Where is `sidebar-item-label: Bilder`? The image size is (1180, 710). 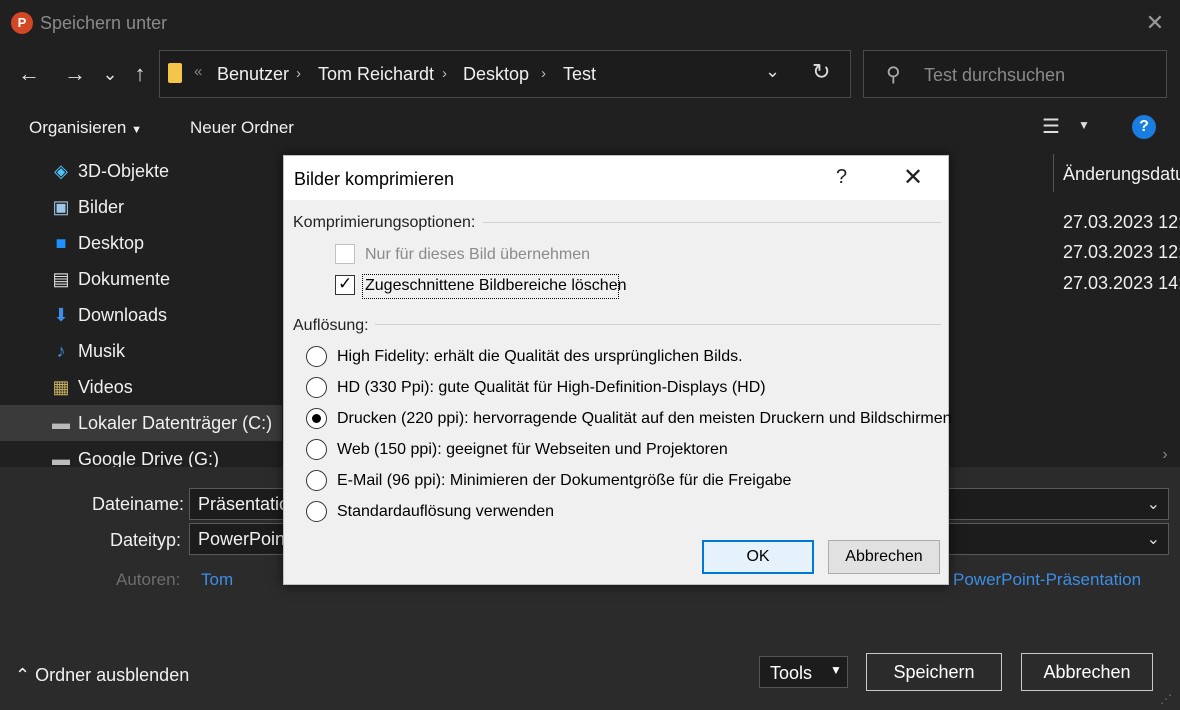
sidebar-item-label: Bilder is located at coordinates (101, 207).